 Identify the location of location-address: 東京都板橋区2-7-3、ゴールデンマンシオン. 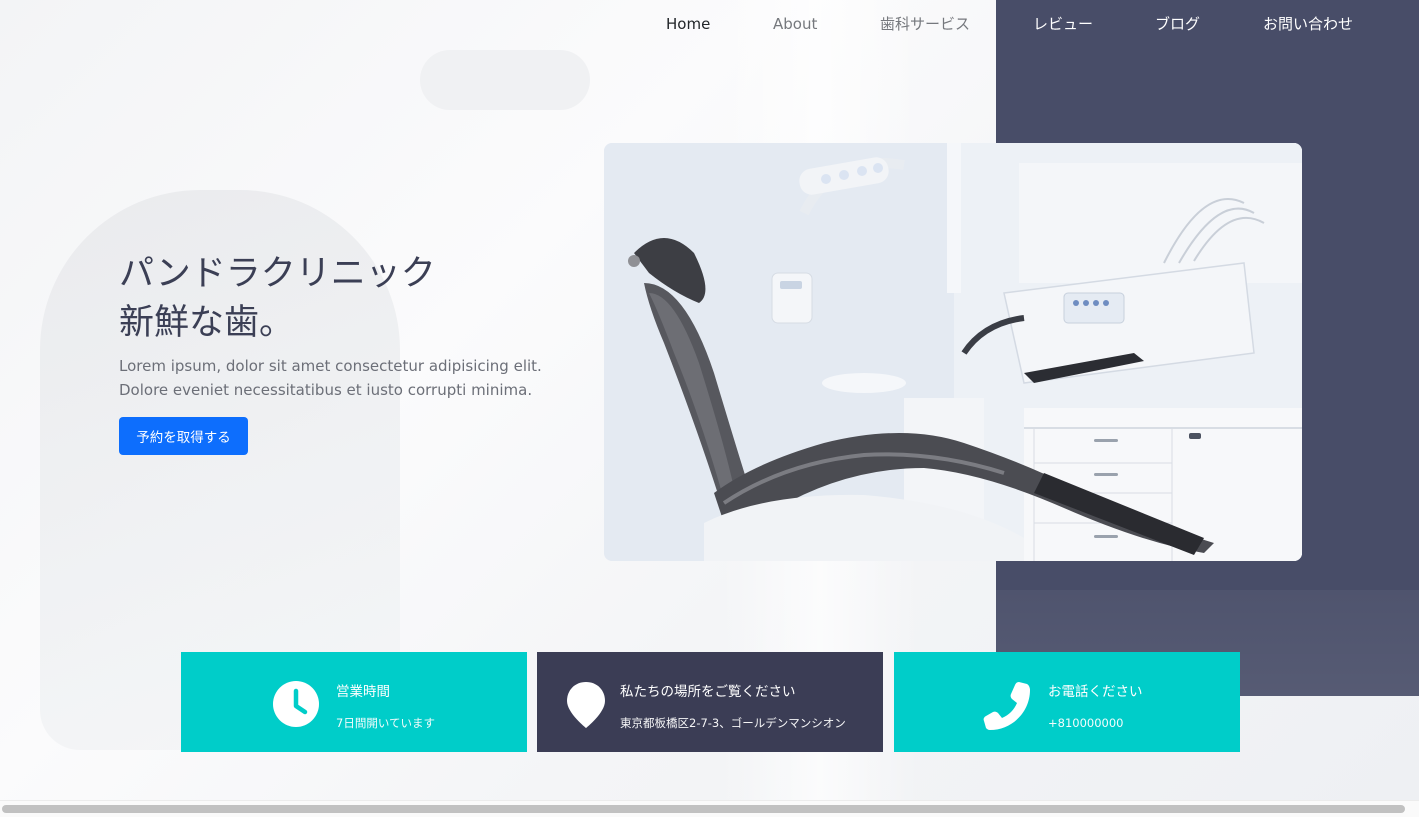
(733, 723).